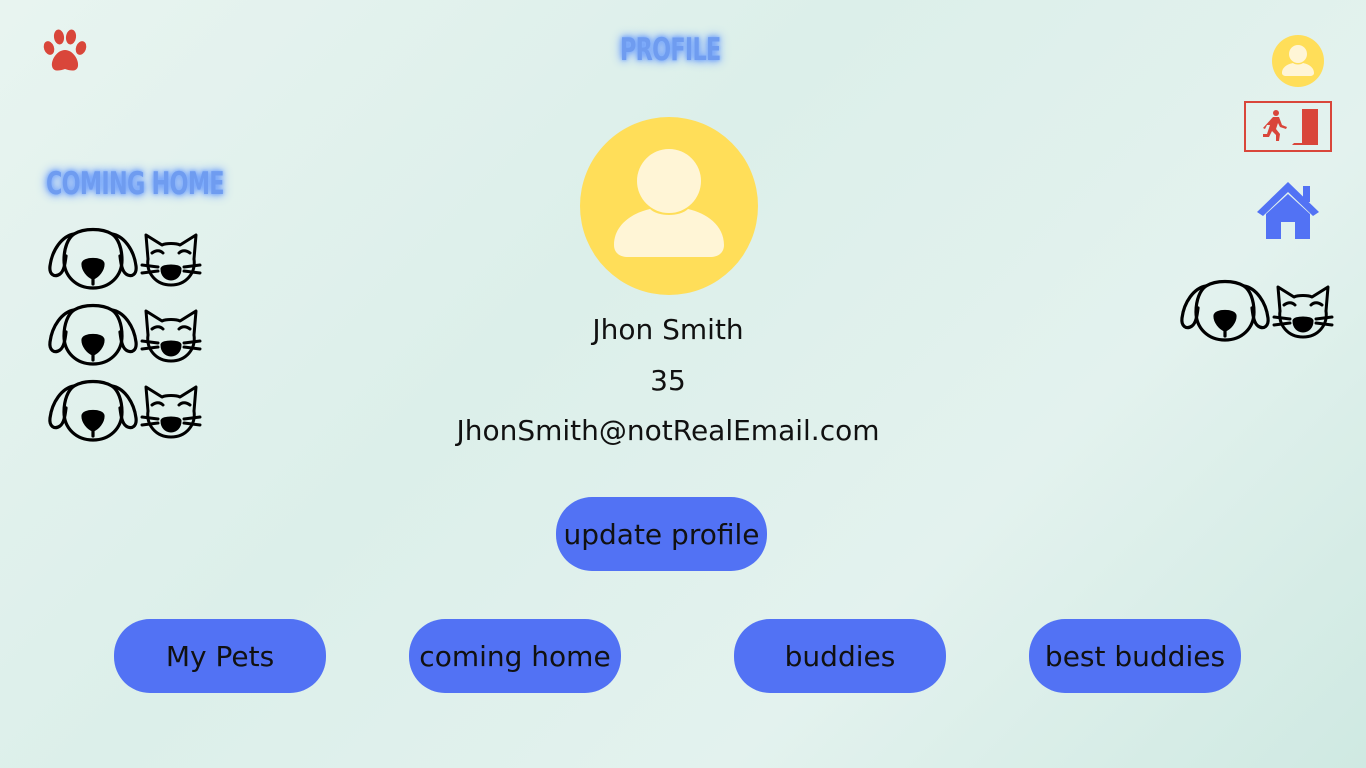 This screenshot has width=1366, height=768. Describe the element at coordinates (515, 656) in the screenshot. I see `coming-home-button: coming home` at that location.